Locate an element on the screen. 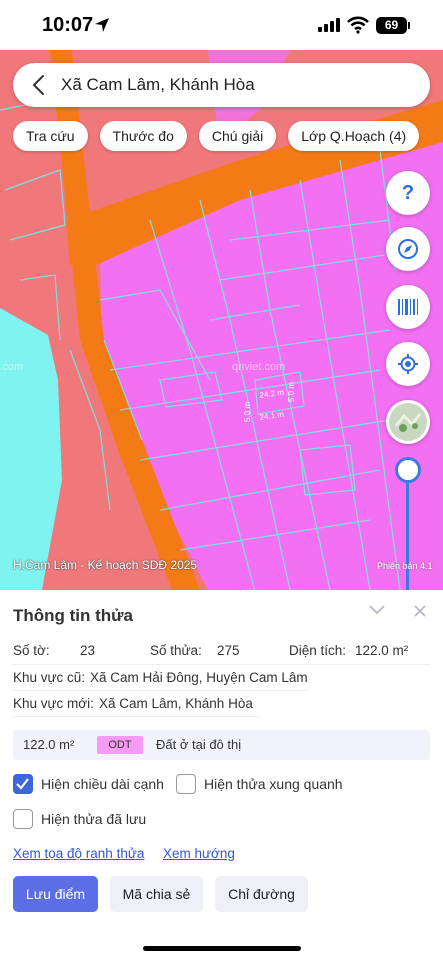  crosshair-icon is located at coordinates (408, 364).